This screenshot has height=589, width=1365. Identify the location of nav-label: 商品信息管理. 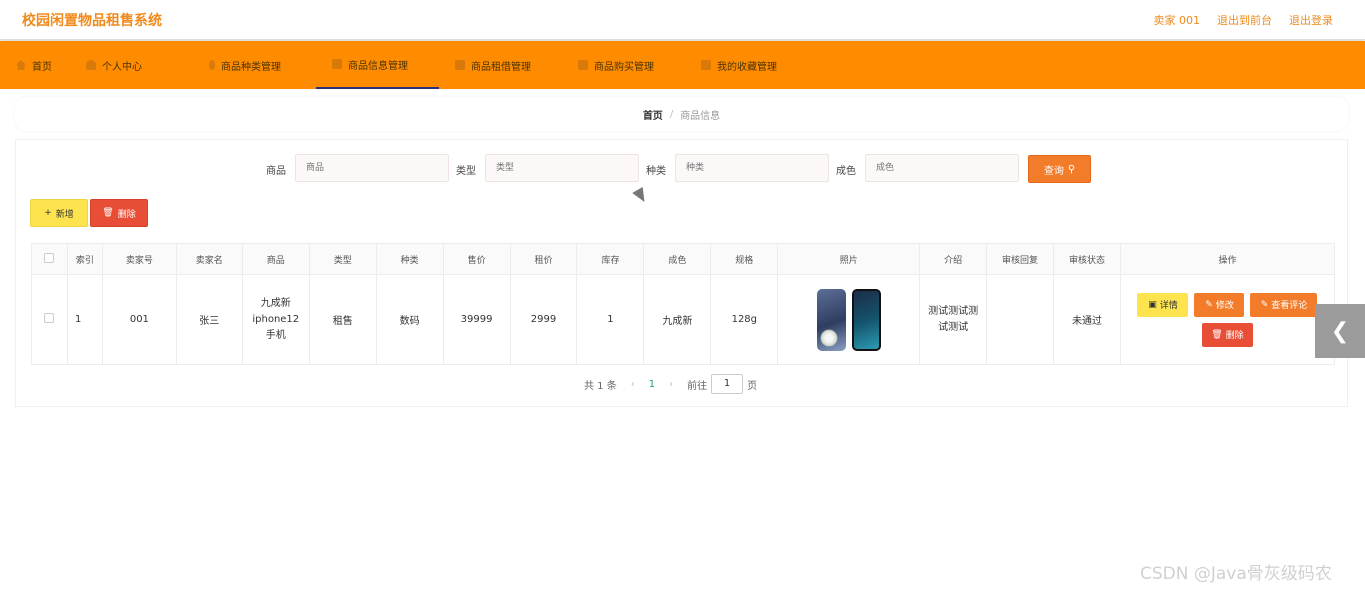
(378, 66).